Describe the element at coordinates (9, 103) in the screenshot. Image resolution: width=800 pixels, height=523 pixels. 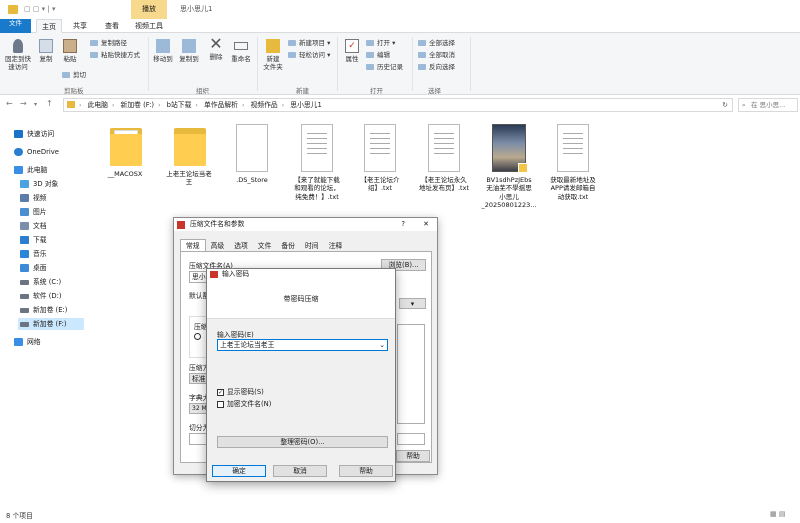
I see `back-icon: ←` at that location.